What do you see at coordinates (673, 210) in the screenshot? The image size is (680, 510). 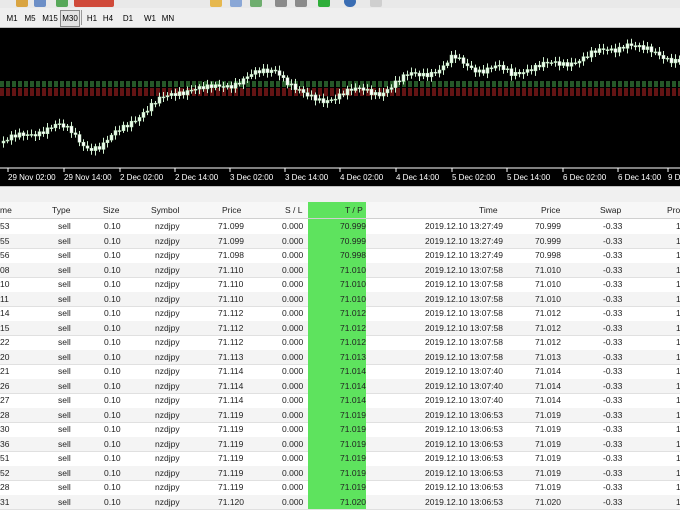 I see `col-profit: Pro` at bounding box center [673, 210].